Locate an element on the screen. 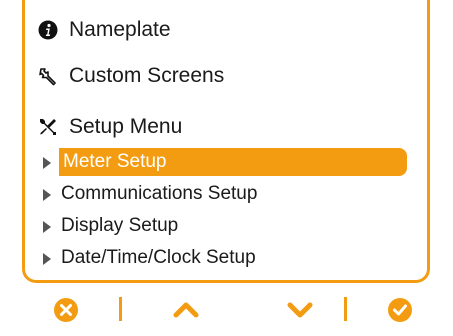  submenu-item-meter-setup: Meter Setup is located at coordinates (225, 162).